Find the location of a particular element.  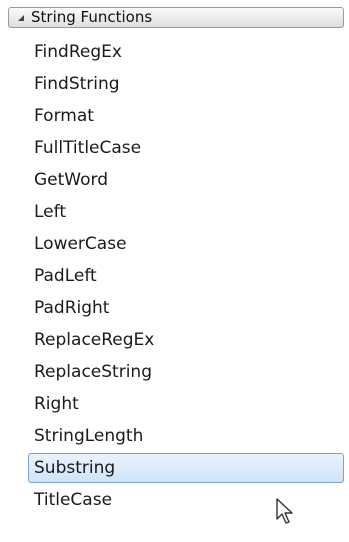

string-functions-group-header: String Functions is located at coordinates (176, 17).